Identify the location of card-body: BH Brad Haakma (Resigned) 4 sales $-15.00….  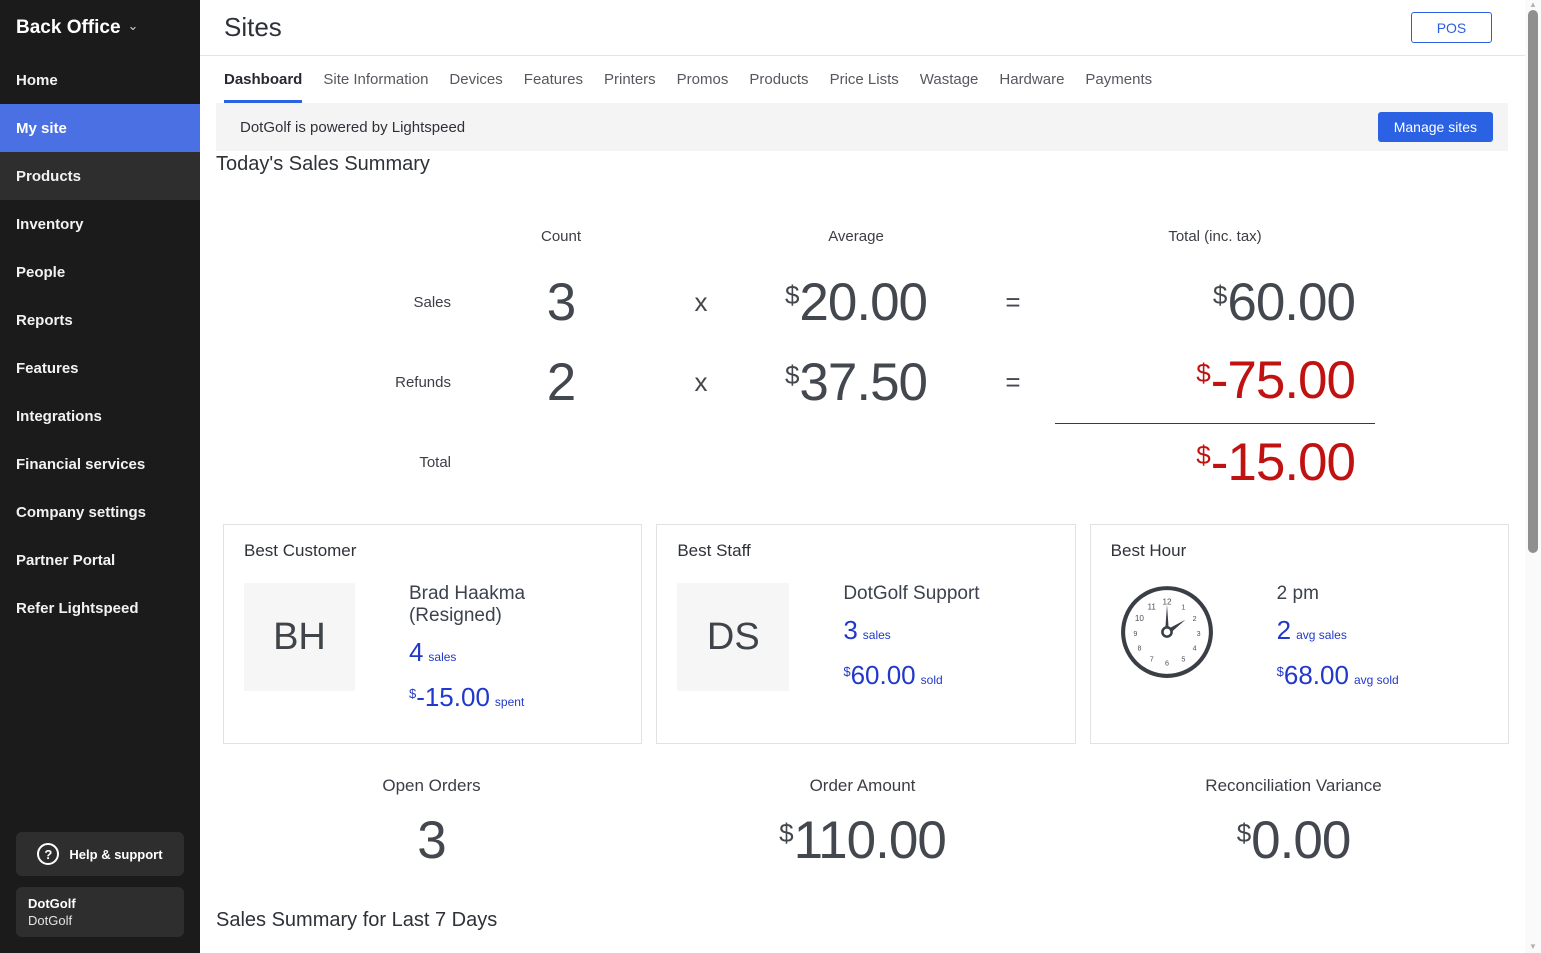
(432, 655).